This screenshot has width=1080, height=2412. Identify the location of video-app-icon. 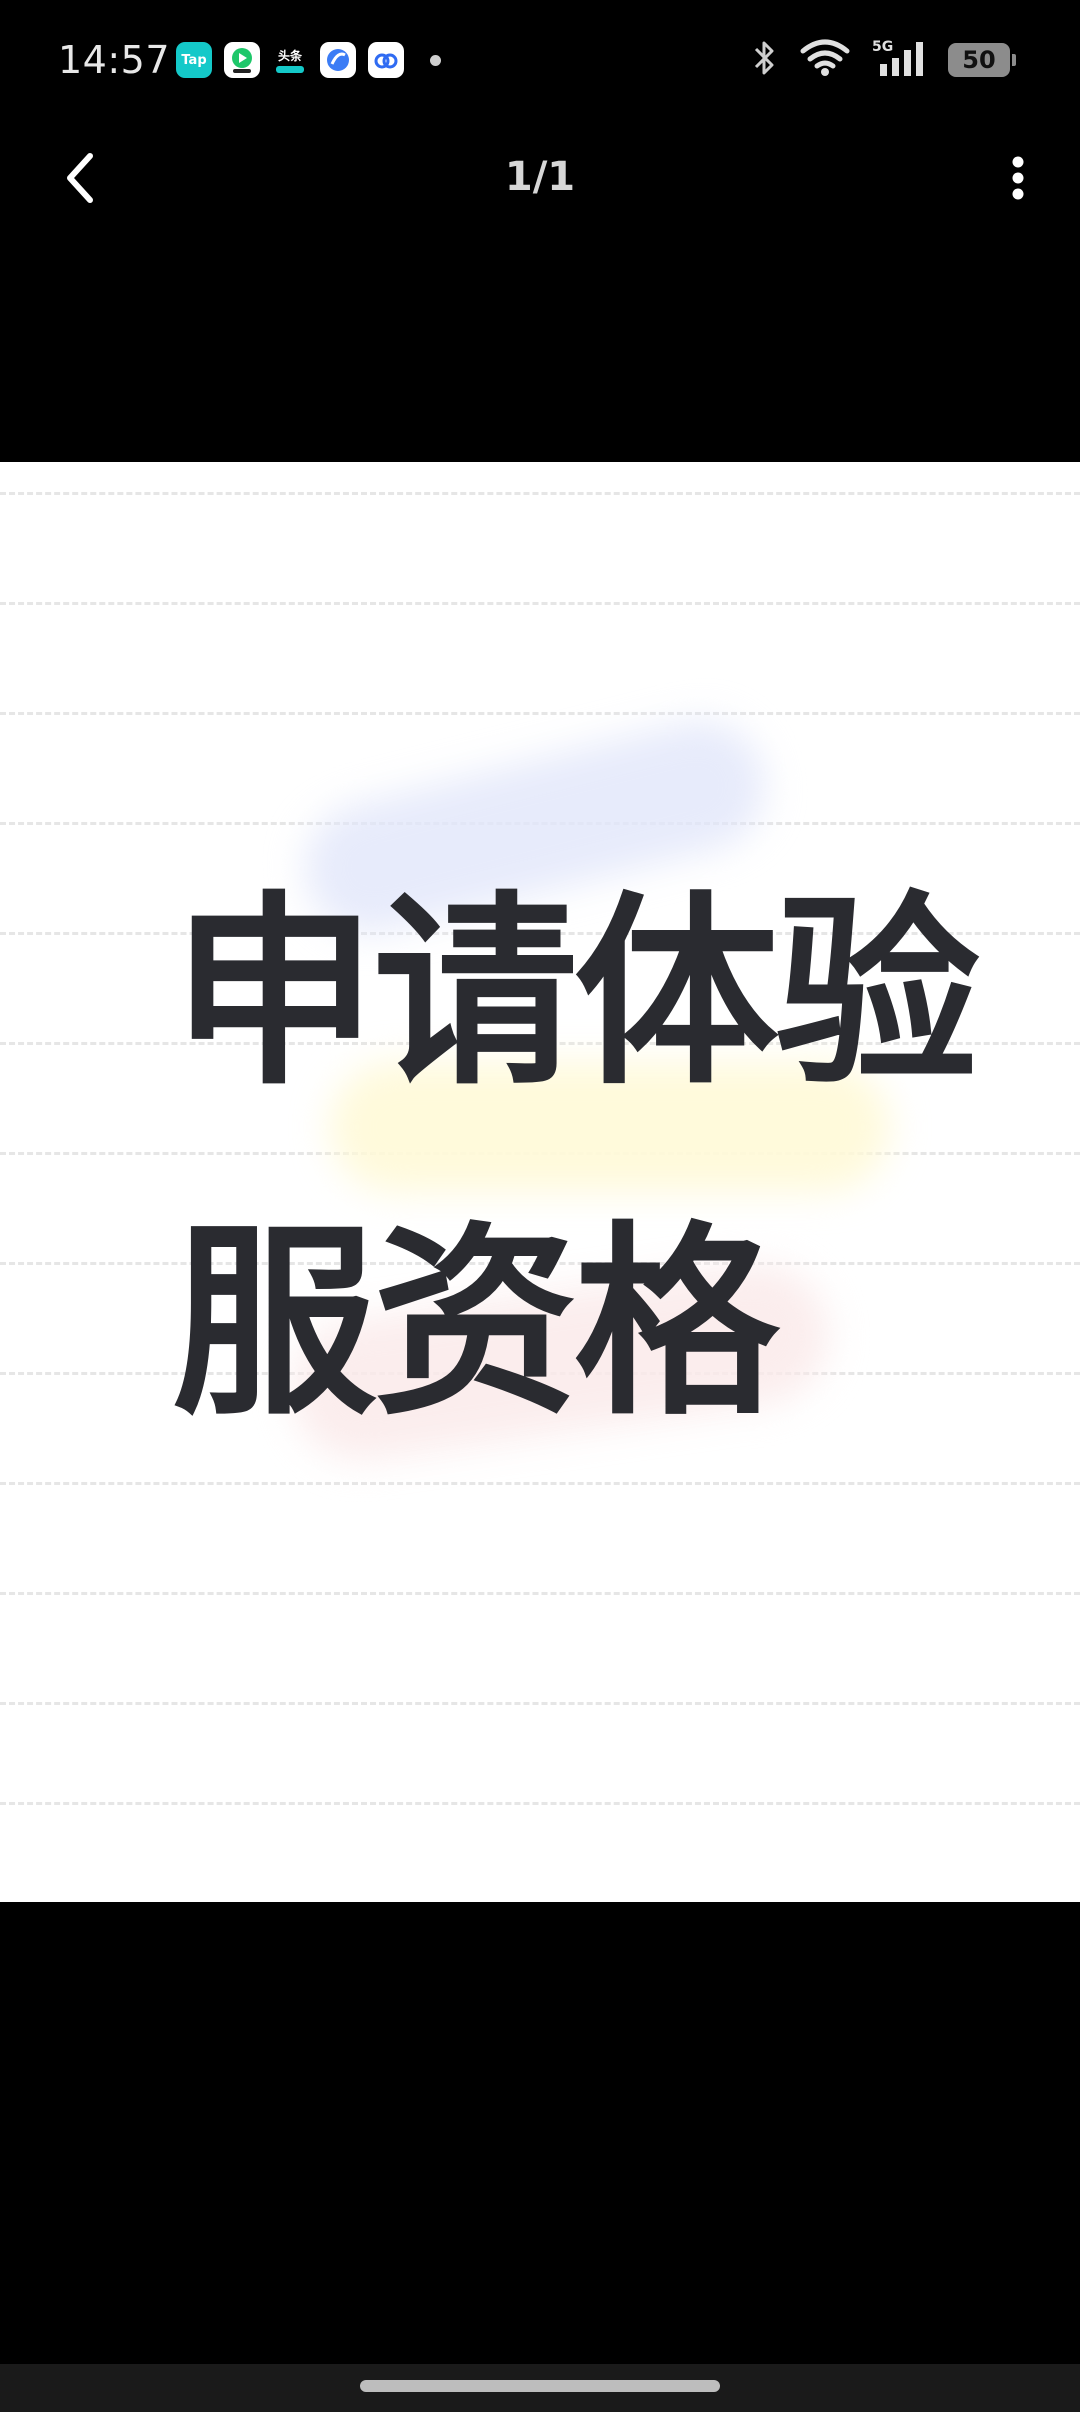
(242, 60).